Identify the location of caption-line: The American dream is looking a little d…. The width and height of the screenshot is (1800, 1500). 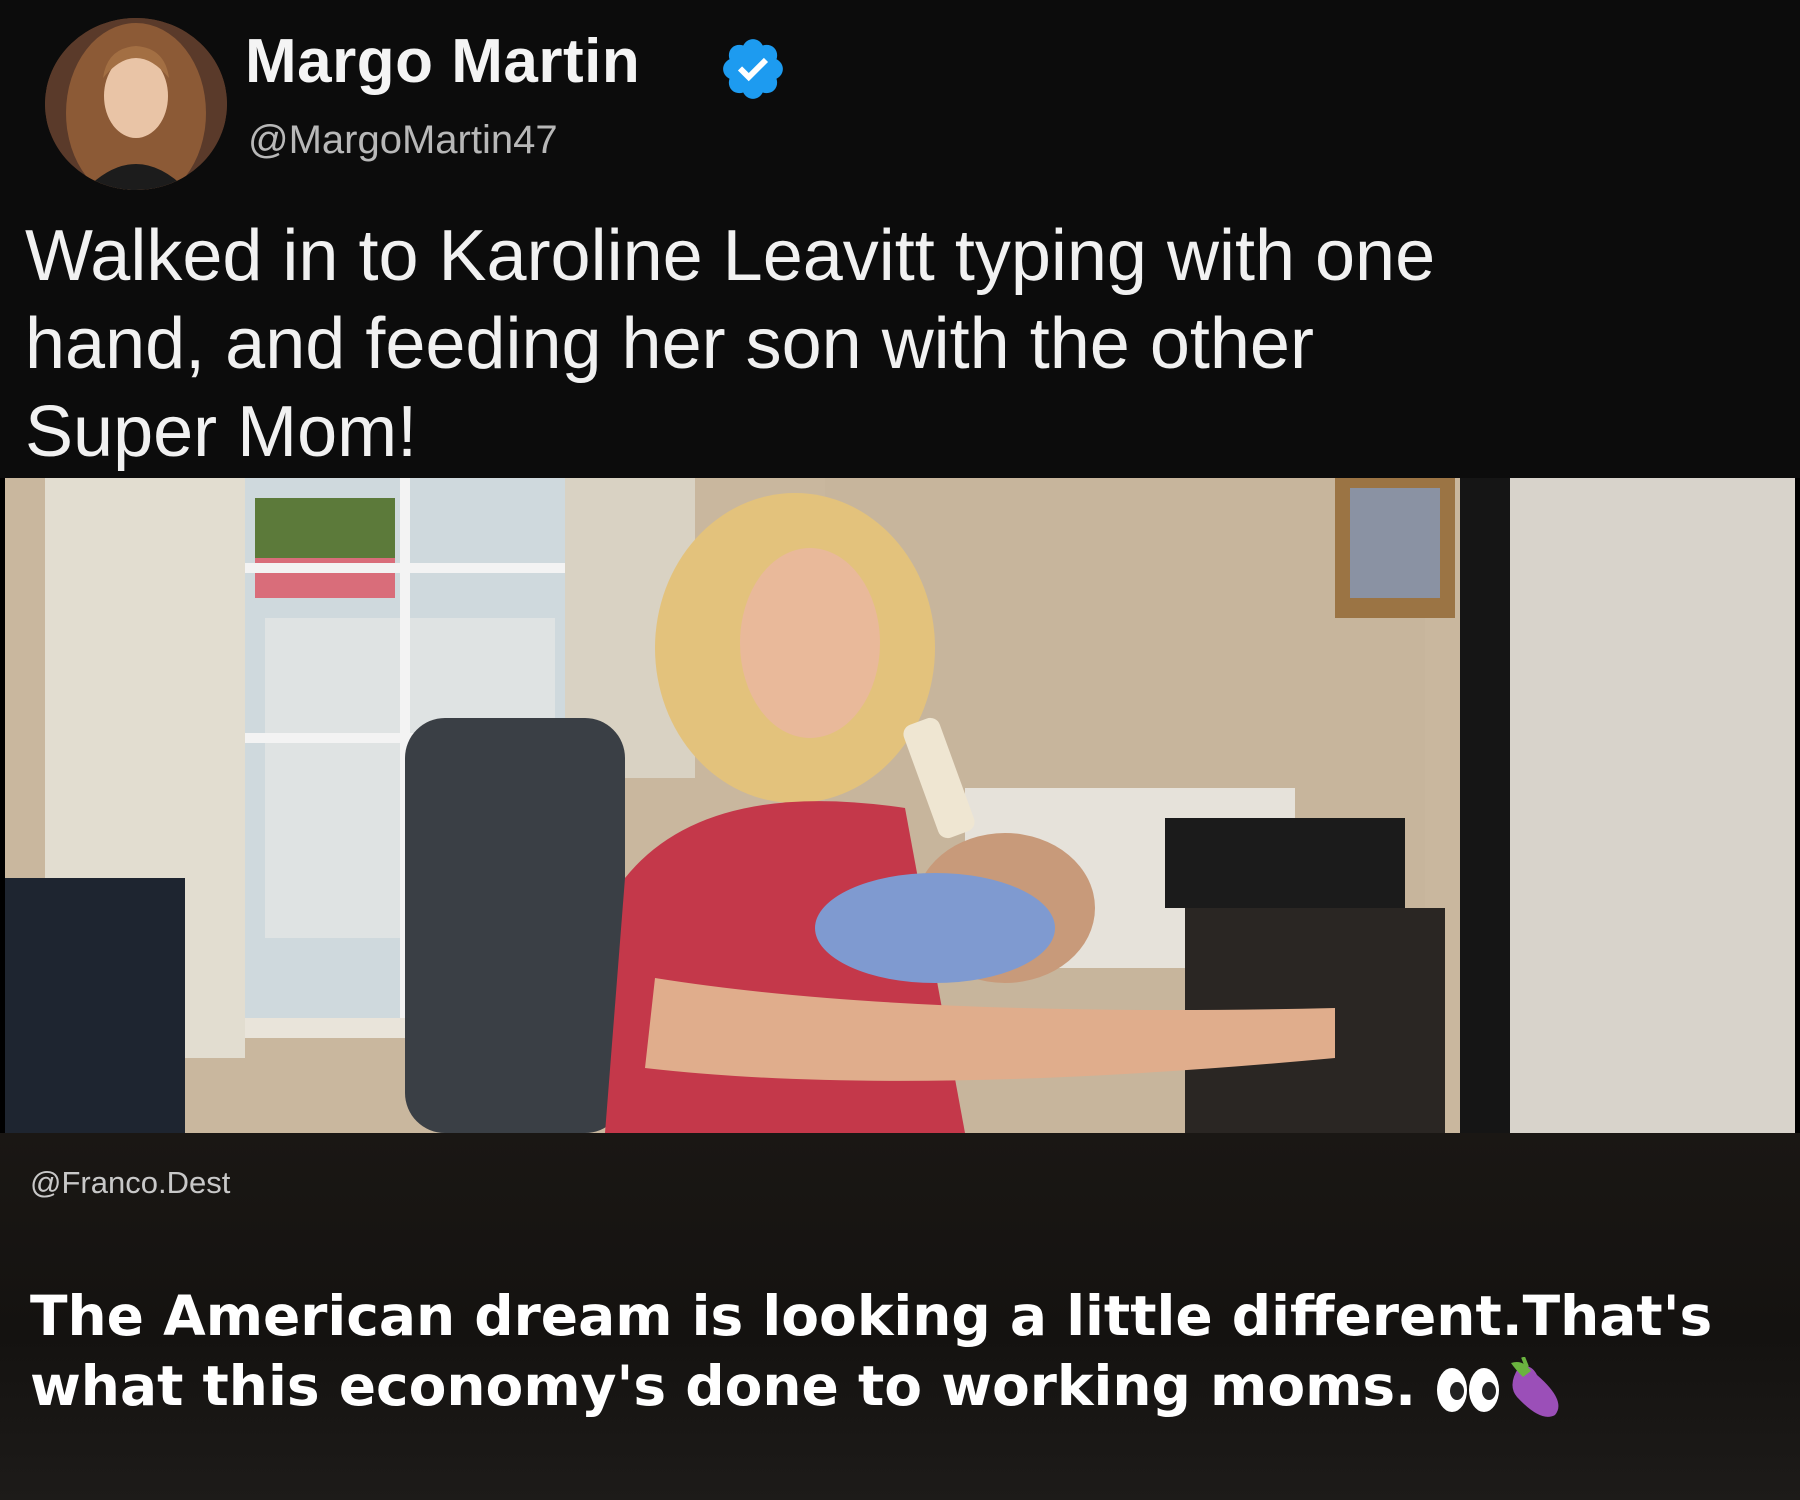
(871, 1316).